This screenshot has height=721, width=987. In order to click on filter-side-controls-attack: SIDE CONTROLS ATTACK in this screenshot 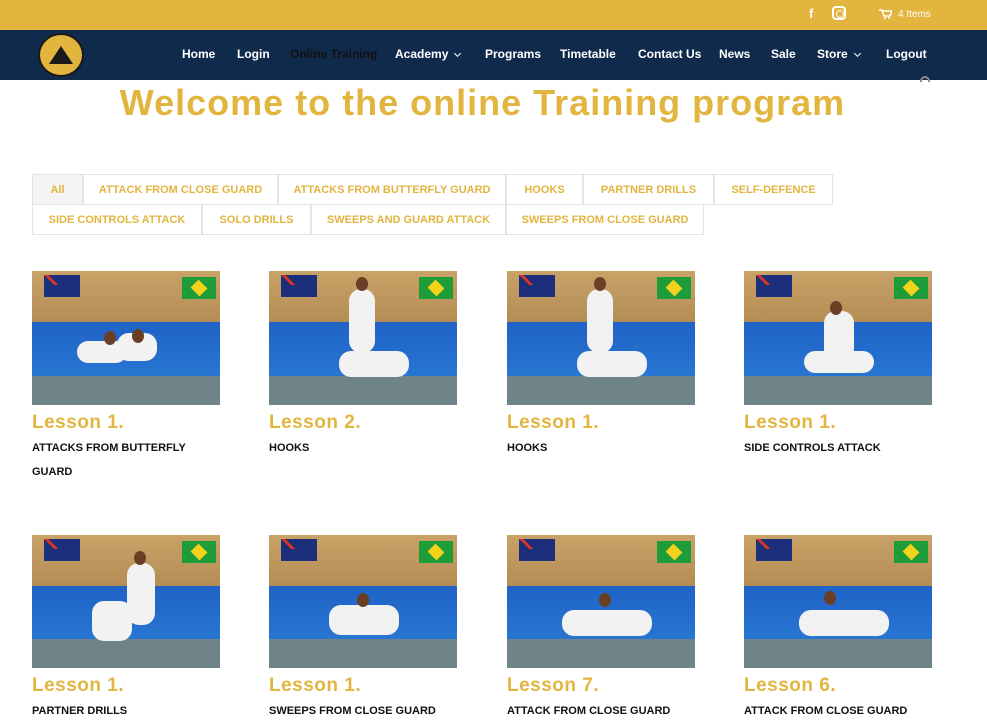, I will do `click(117, 219)`.